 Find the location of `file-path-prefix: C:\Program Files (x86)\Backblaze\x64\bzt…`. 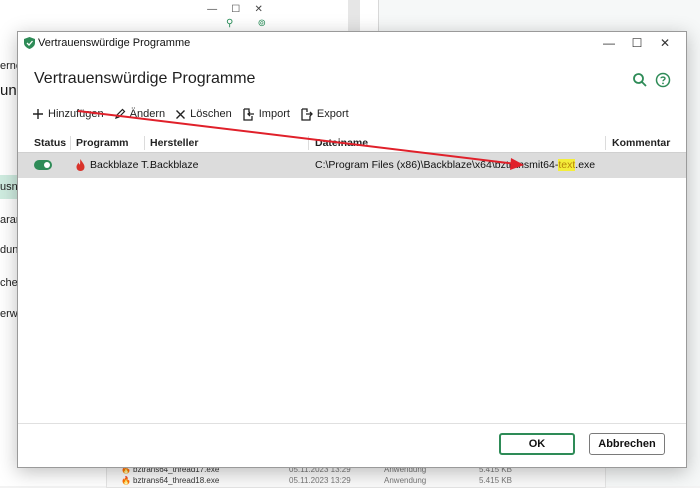

file-path-prefix: C:\Program Files (x86)\Backblaze\x64\bzt… is located at coordinates (437, 165).